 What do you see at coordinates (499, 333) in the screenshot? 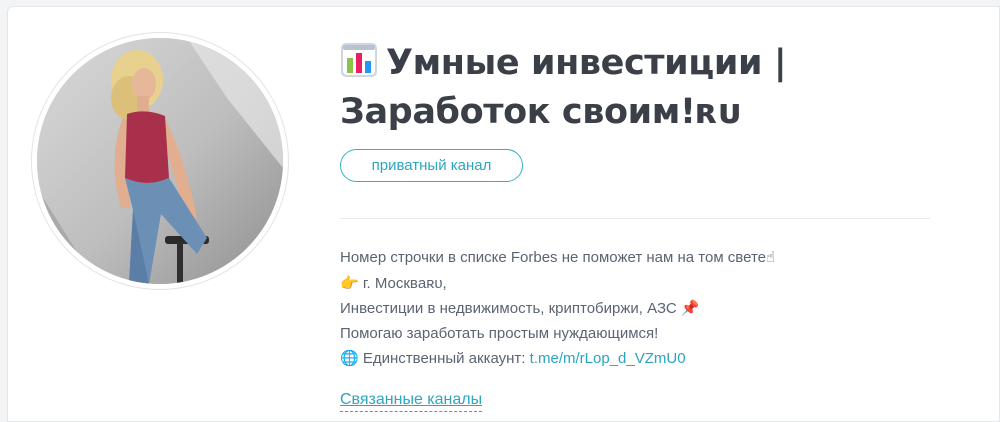
I see `description-text: Помогаю заработать простым нуждающимся!` at bounding box center [499, 333].